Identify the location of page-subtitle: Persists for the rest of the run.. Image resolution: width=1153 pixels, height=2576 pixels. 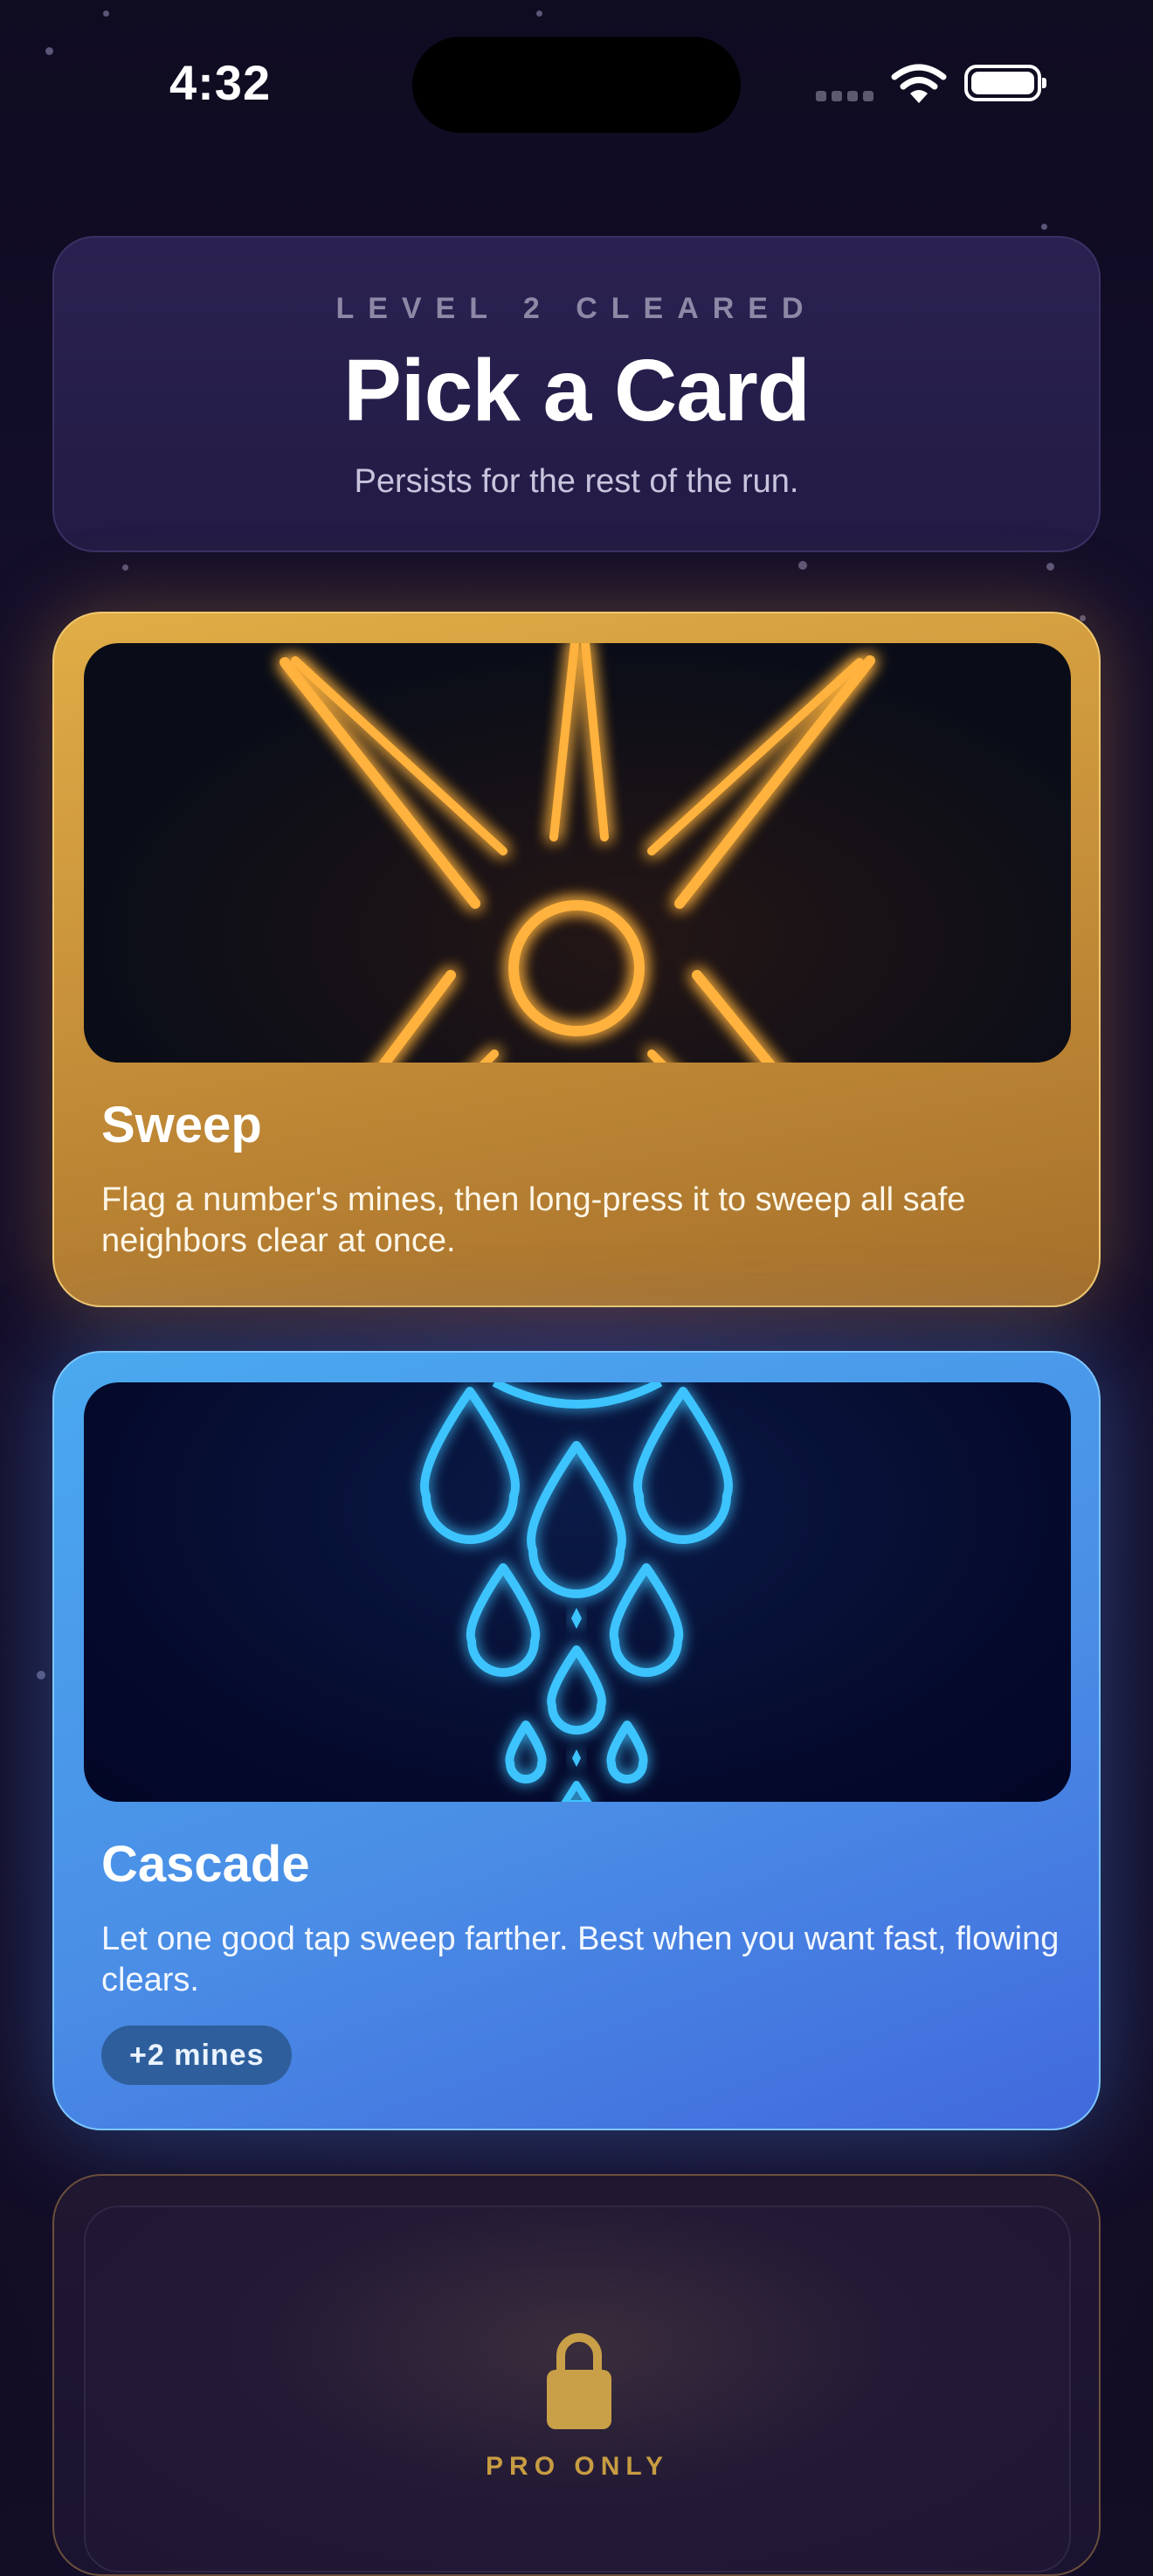
(576, 481).